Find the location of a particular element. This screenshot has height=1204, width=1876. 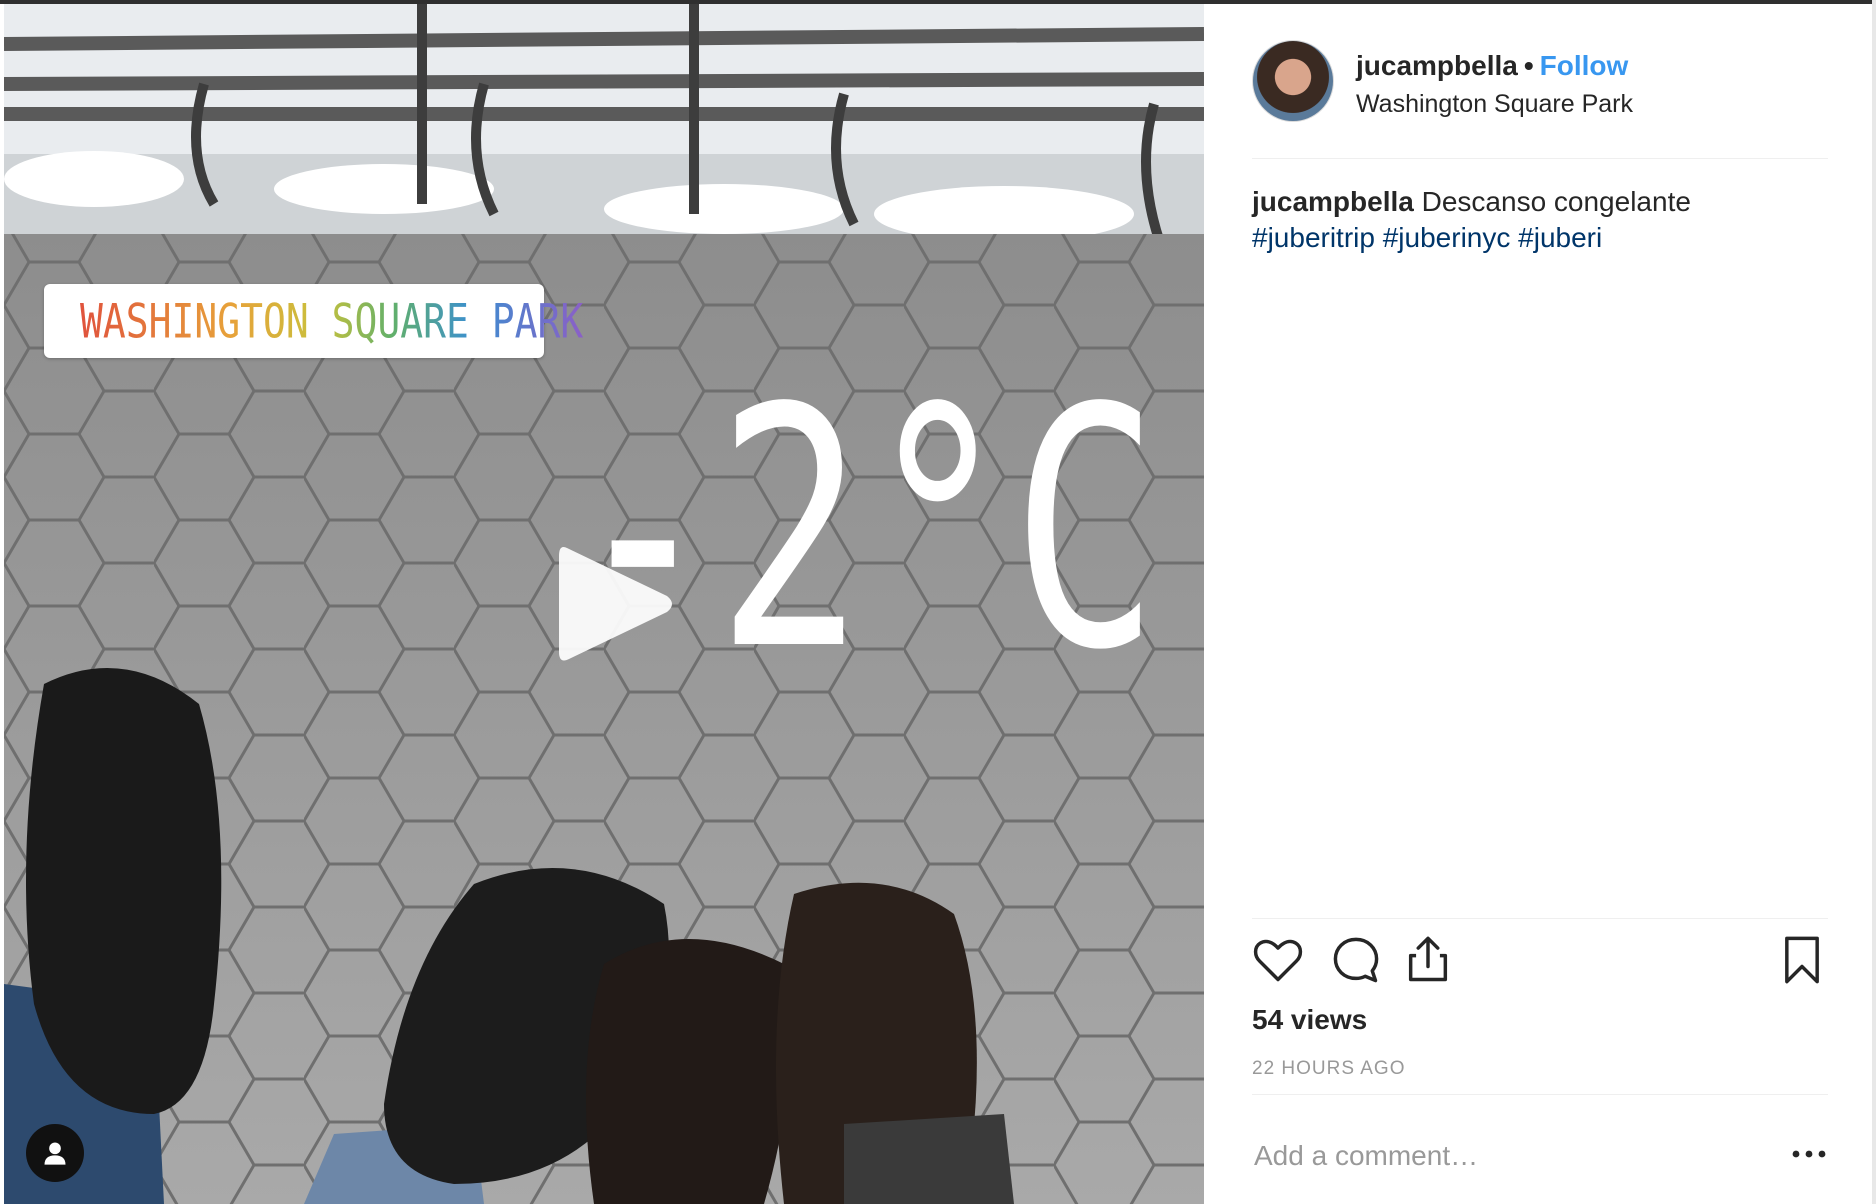

action-bar is located at coordinates (1540, 964).